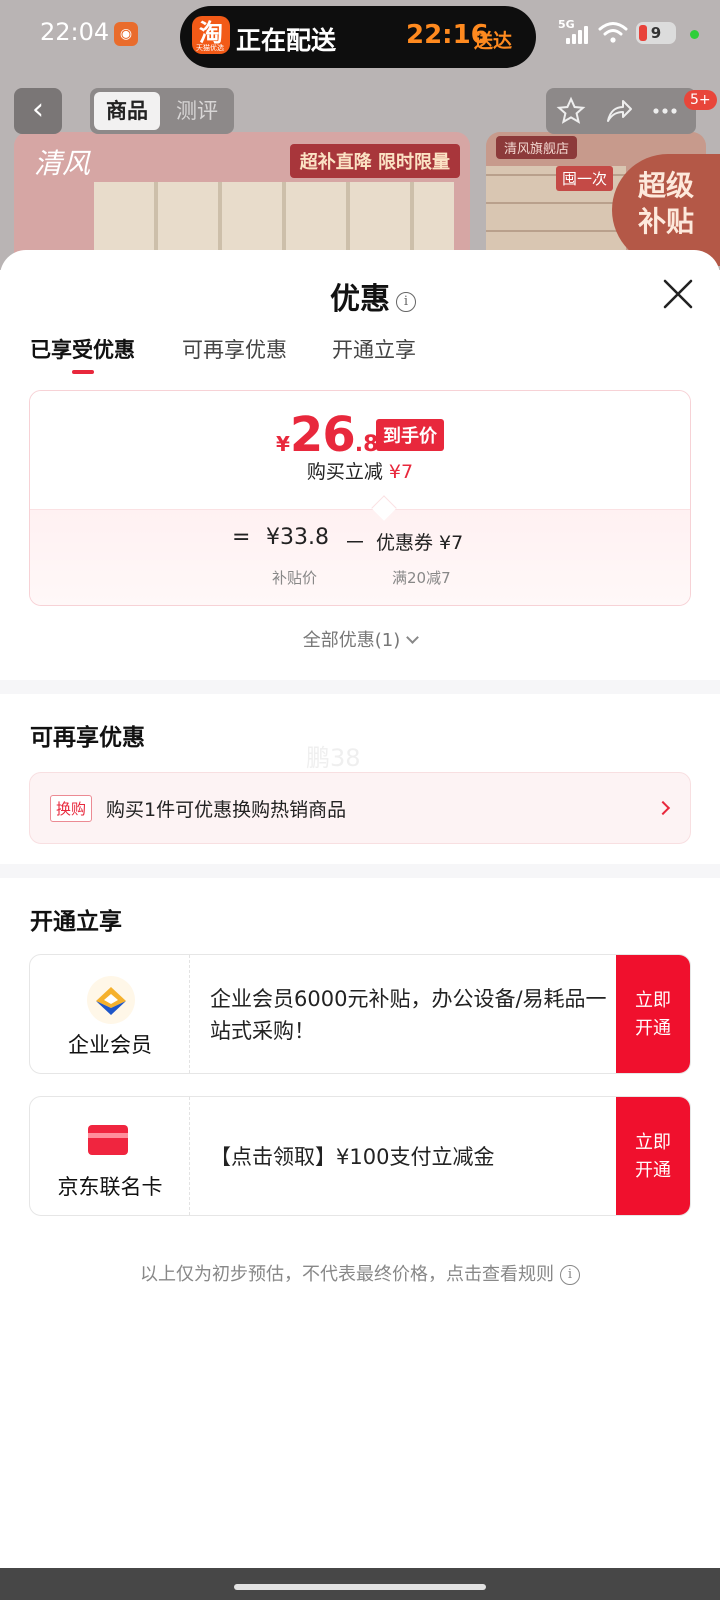  Describe the element at coordinates (62, 163) in the screenshot. I see `brand-logo: 清风` at that location.